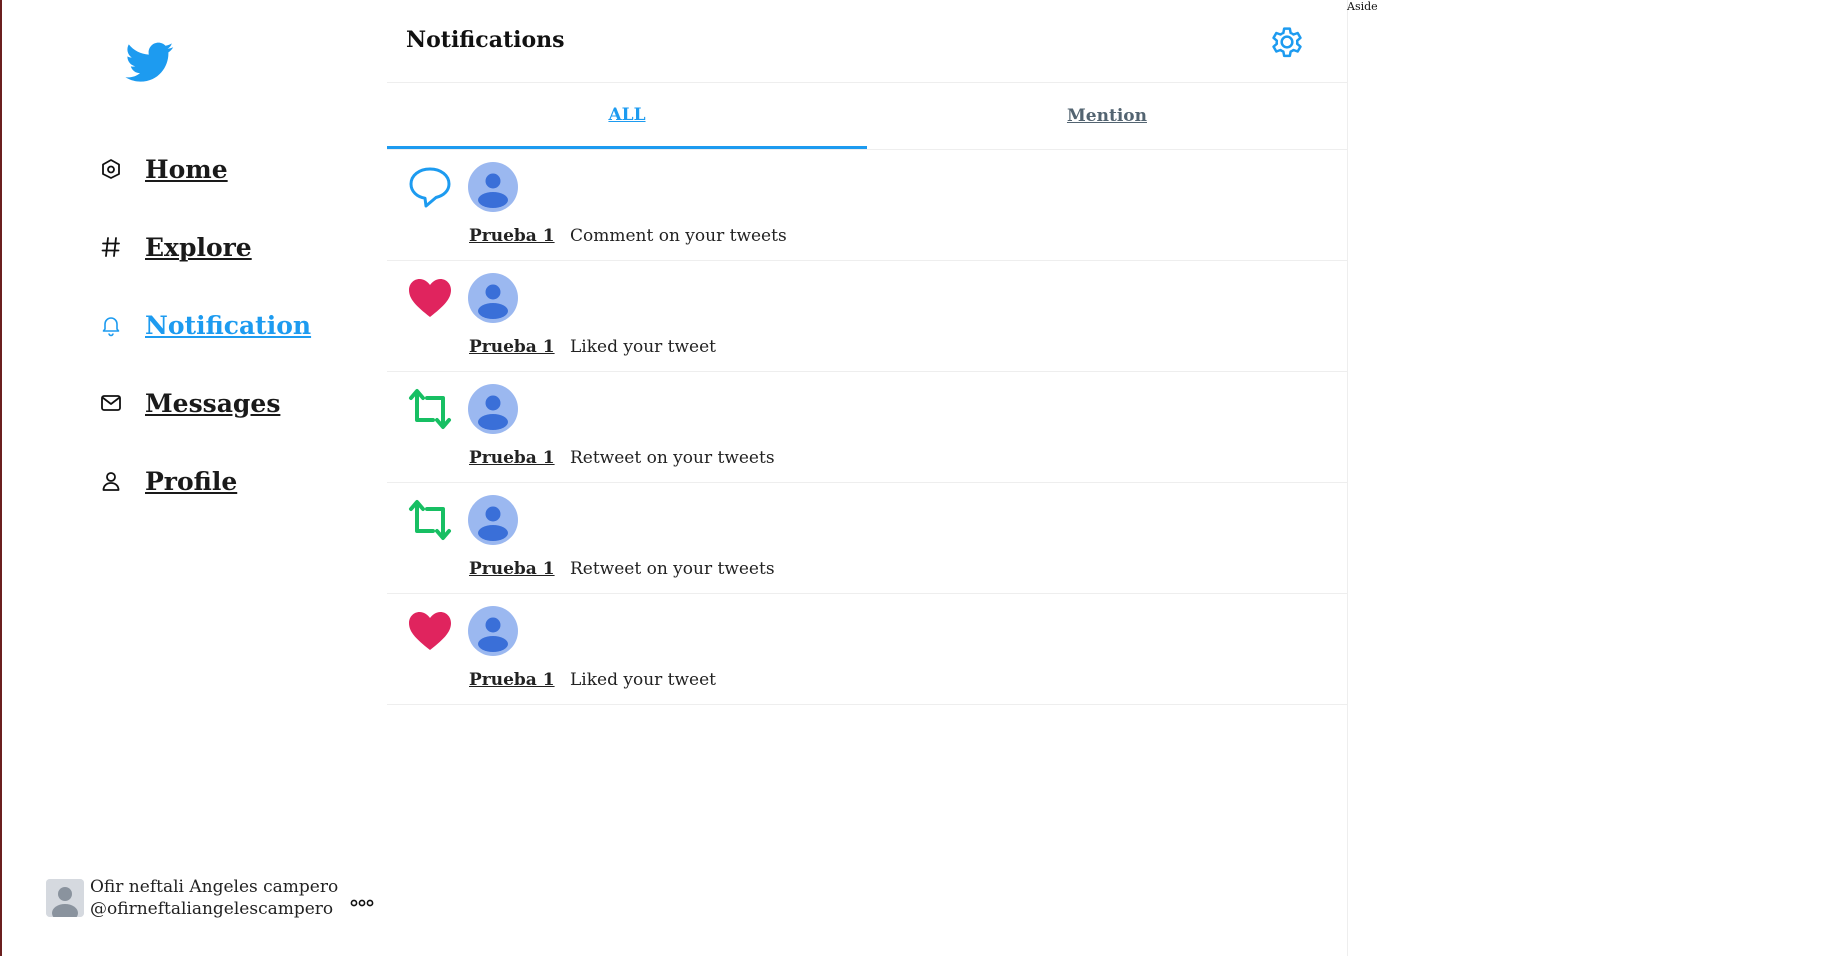 Image resolution: width=1822 pixels, height=956 pixels. I want to click on more-icon, so click(362, 900).